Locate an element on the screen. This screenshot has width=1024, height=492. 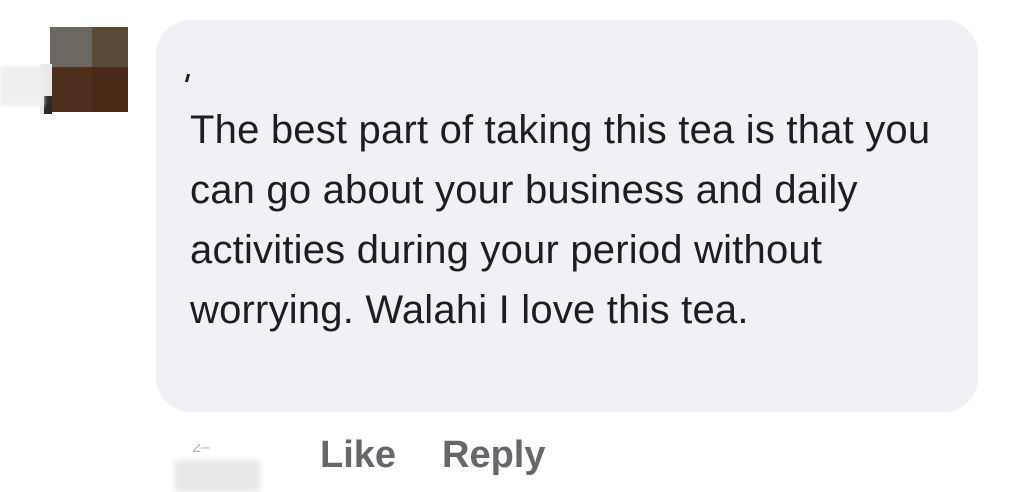
avatar is located at coordinates (84, 68).